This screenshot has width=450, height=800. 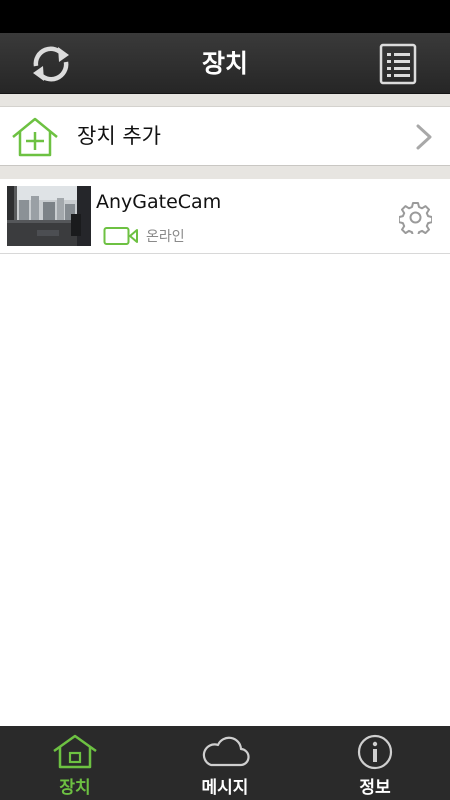 I want to click on refresh-icon, so click(x=51, y=64).